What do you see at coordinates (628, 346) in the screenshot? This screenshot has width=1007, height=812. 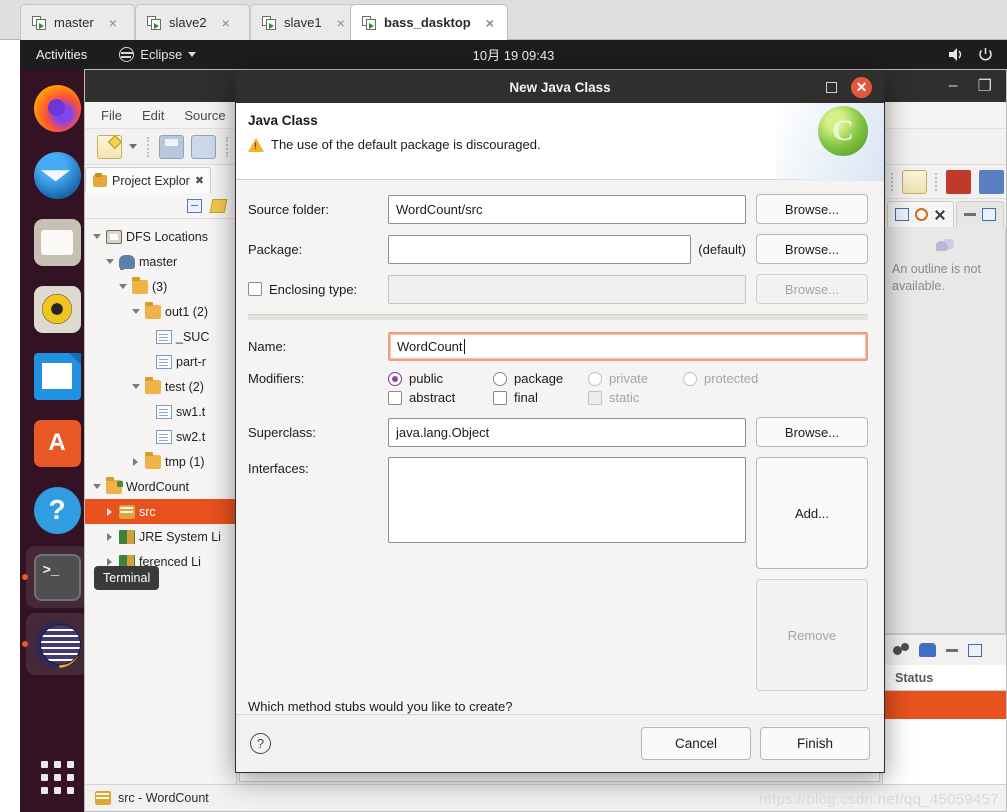 I see `class-name-input: WordCount` at bounding box center [628, 346].